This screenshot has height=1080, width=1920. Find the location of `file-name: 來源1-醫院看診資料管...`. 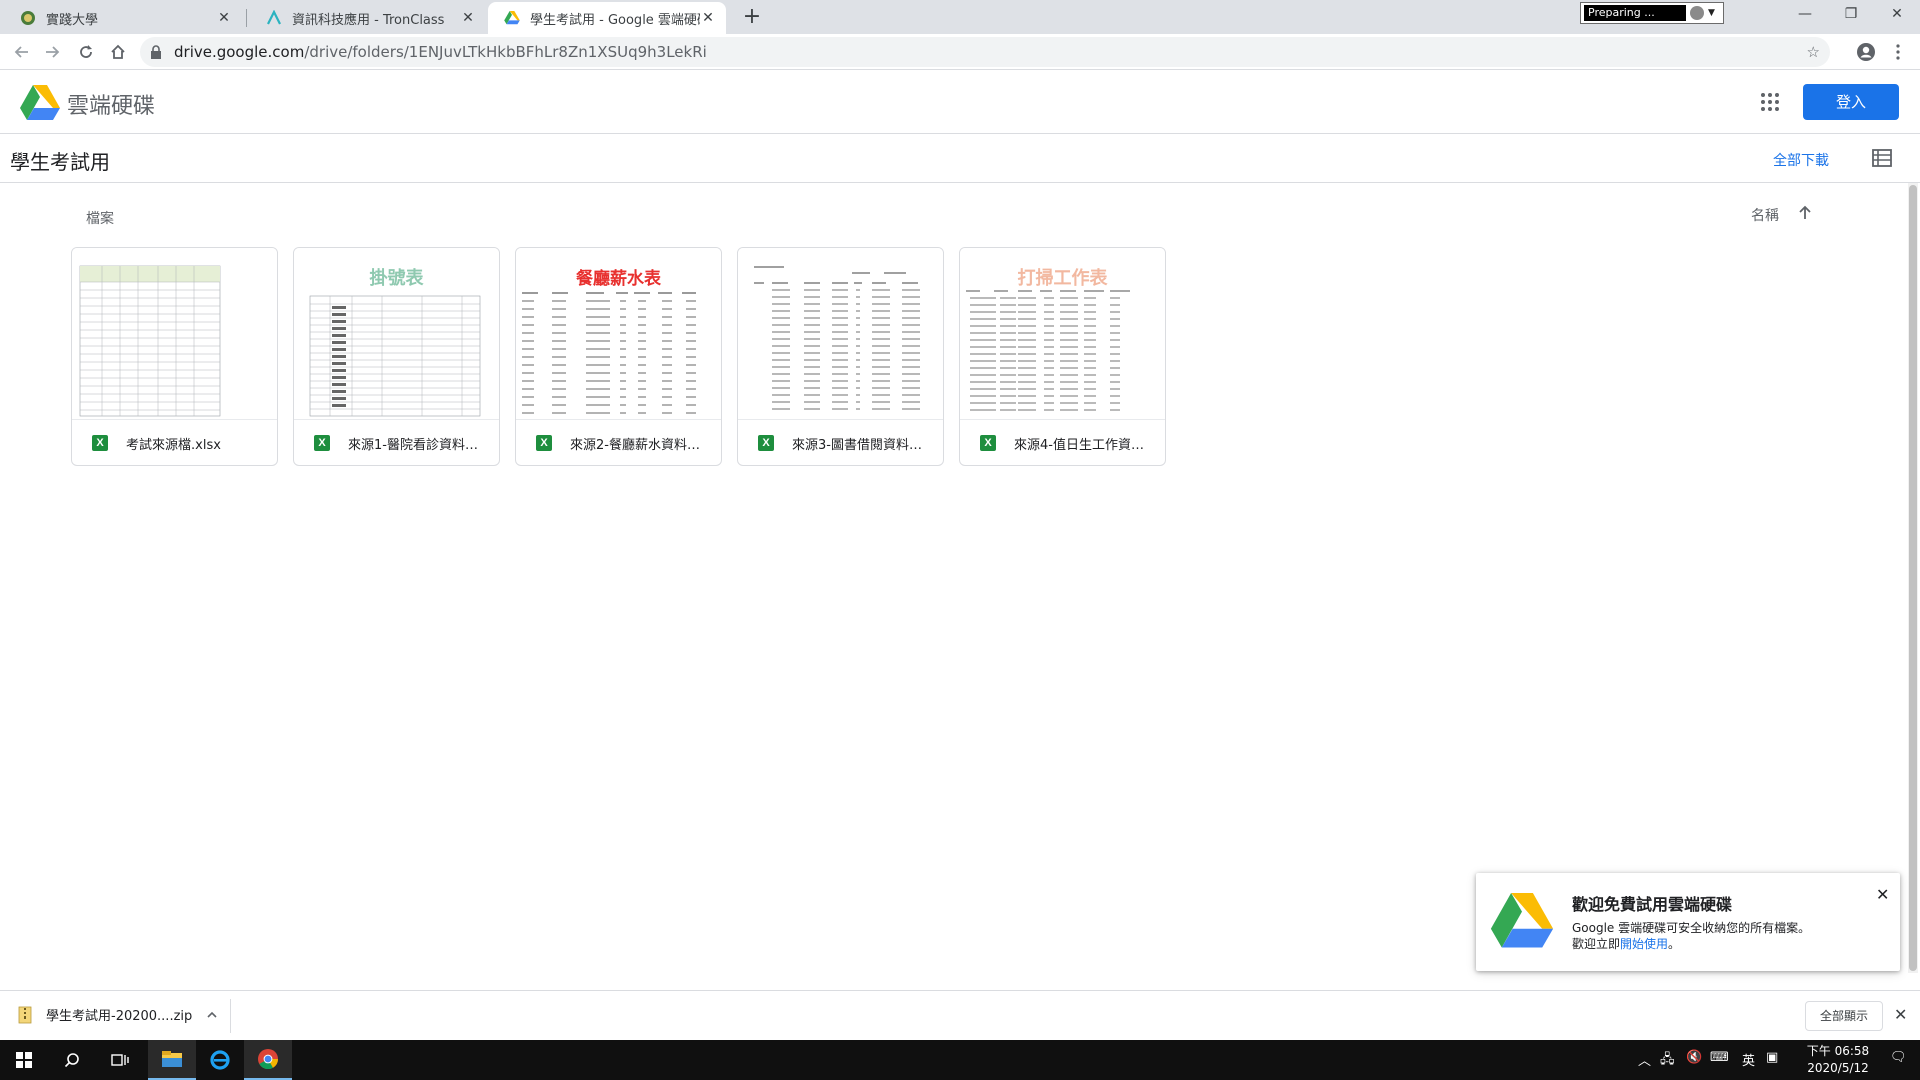

file-name: 來源1-醫院看診資料管... is located at coordinates (418, 445).